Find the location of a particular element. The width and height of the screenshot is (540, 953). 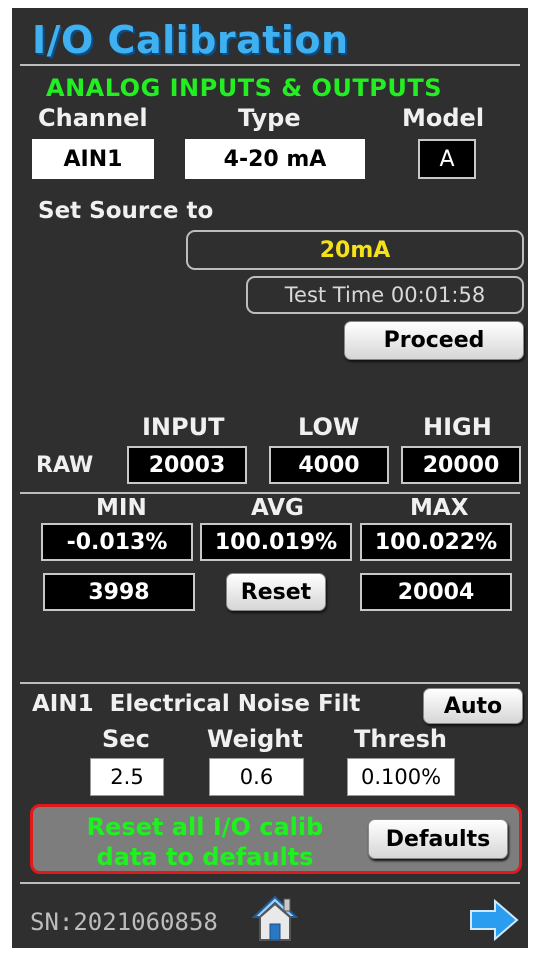

reset-defaults-line2: data to defaults is located at coordinates (205, 857).